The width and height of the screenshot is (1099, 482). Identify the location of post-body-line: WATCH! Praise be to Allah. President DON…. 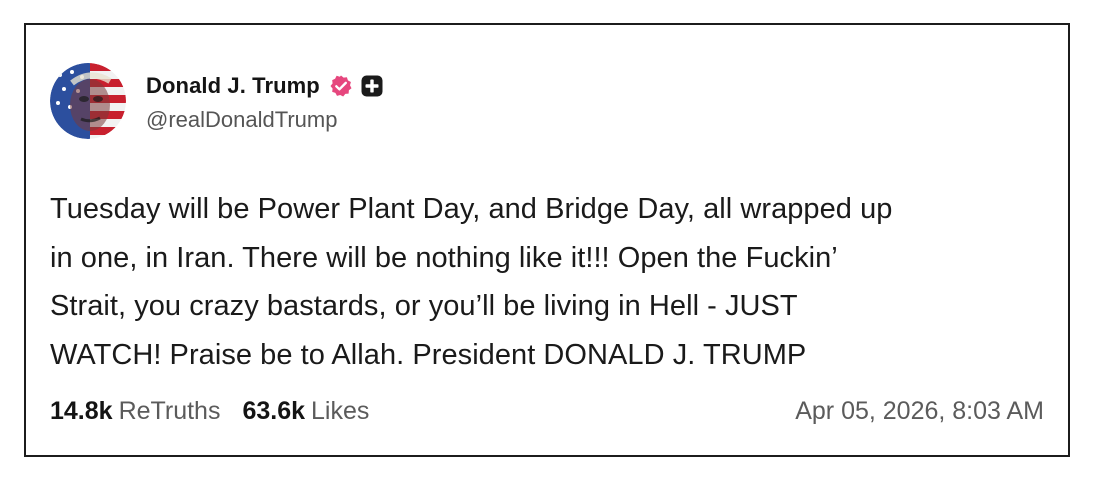
(428, 354).